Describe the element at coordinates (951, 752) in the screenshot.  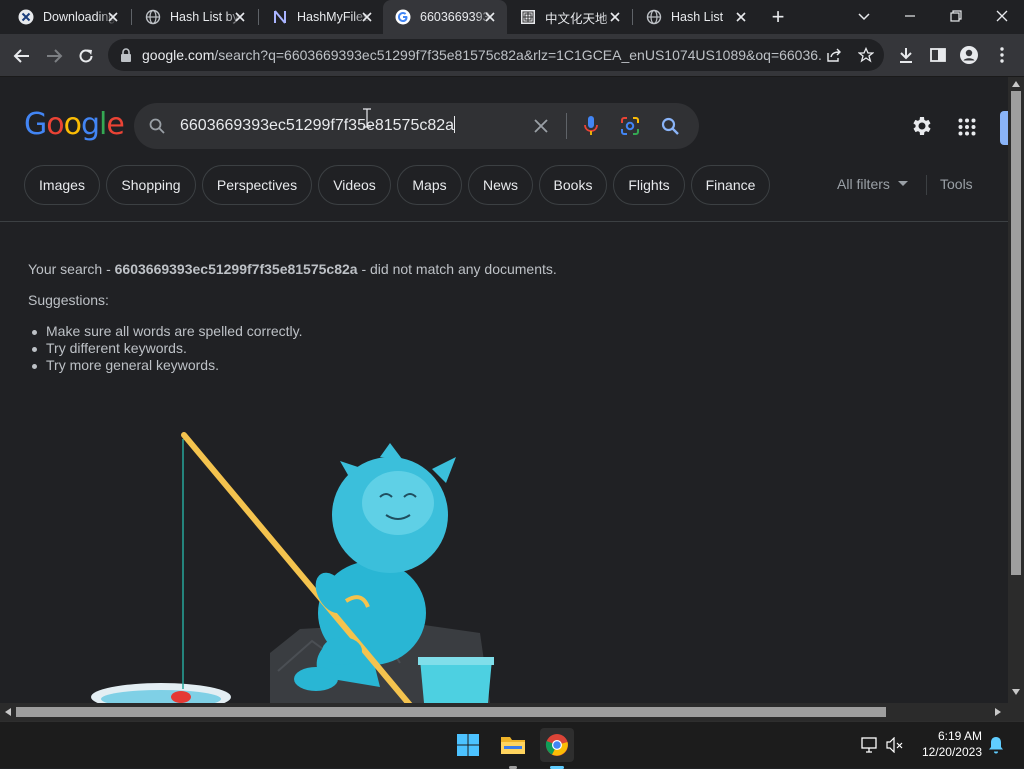
I see `clock-date: 12/20/2023` at that location.